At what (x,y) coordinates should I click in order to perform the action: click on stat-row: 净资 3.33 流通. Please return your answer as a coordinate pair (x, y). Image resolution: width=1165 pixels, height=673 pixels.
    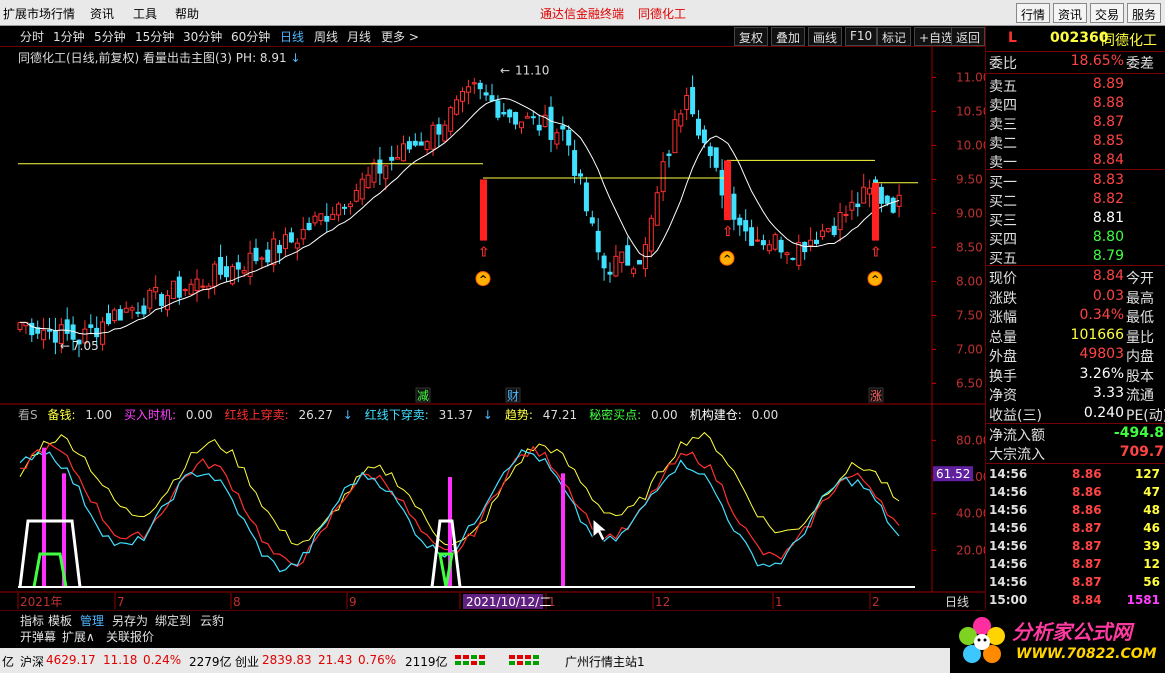
    Looking at the image, I should click on (1075, 394).